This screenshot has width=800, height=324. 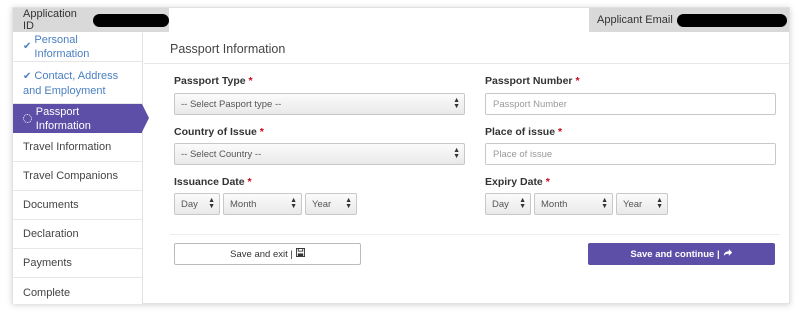 What do you see at coordinates (209, 182) in the screenshot?
I see `issuance-date-label-text: Issuance Date` at bounding box center [209, 182].